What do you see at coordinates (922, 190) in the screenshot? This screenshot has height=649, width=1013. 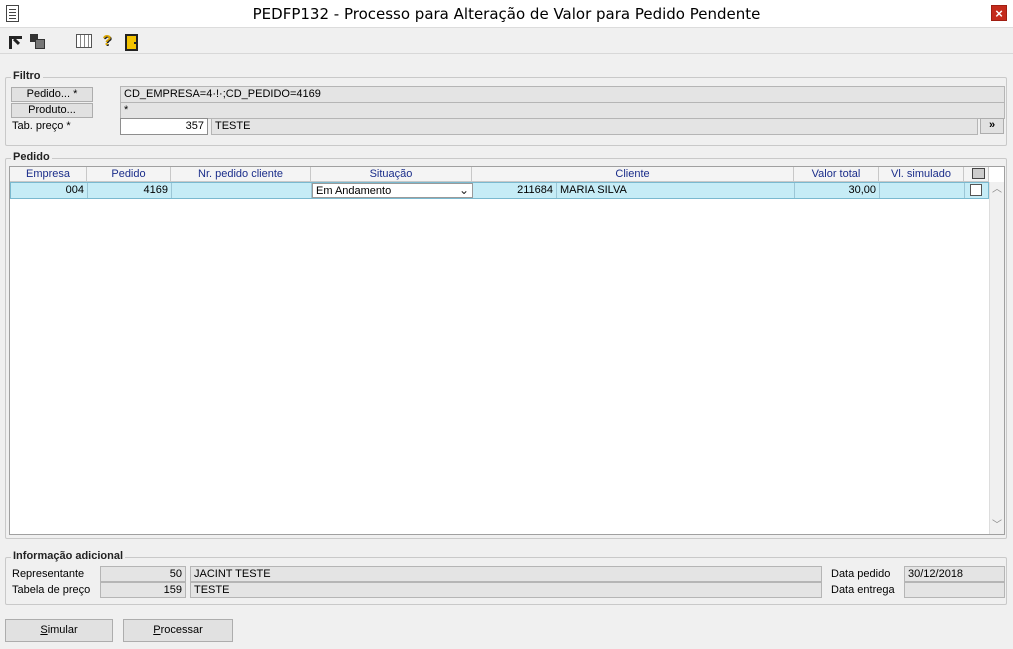 I see `cell-vl-simulado` at bounding box center [922, 190].